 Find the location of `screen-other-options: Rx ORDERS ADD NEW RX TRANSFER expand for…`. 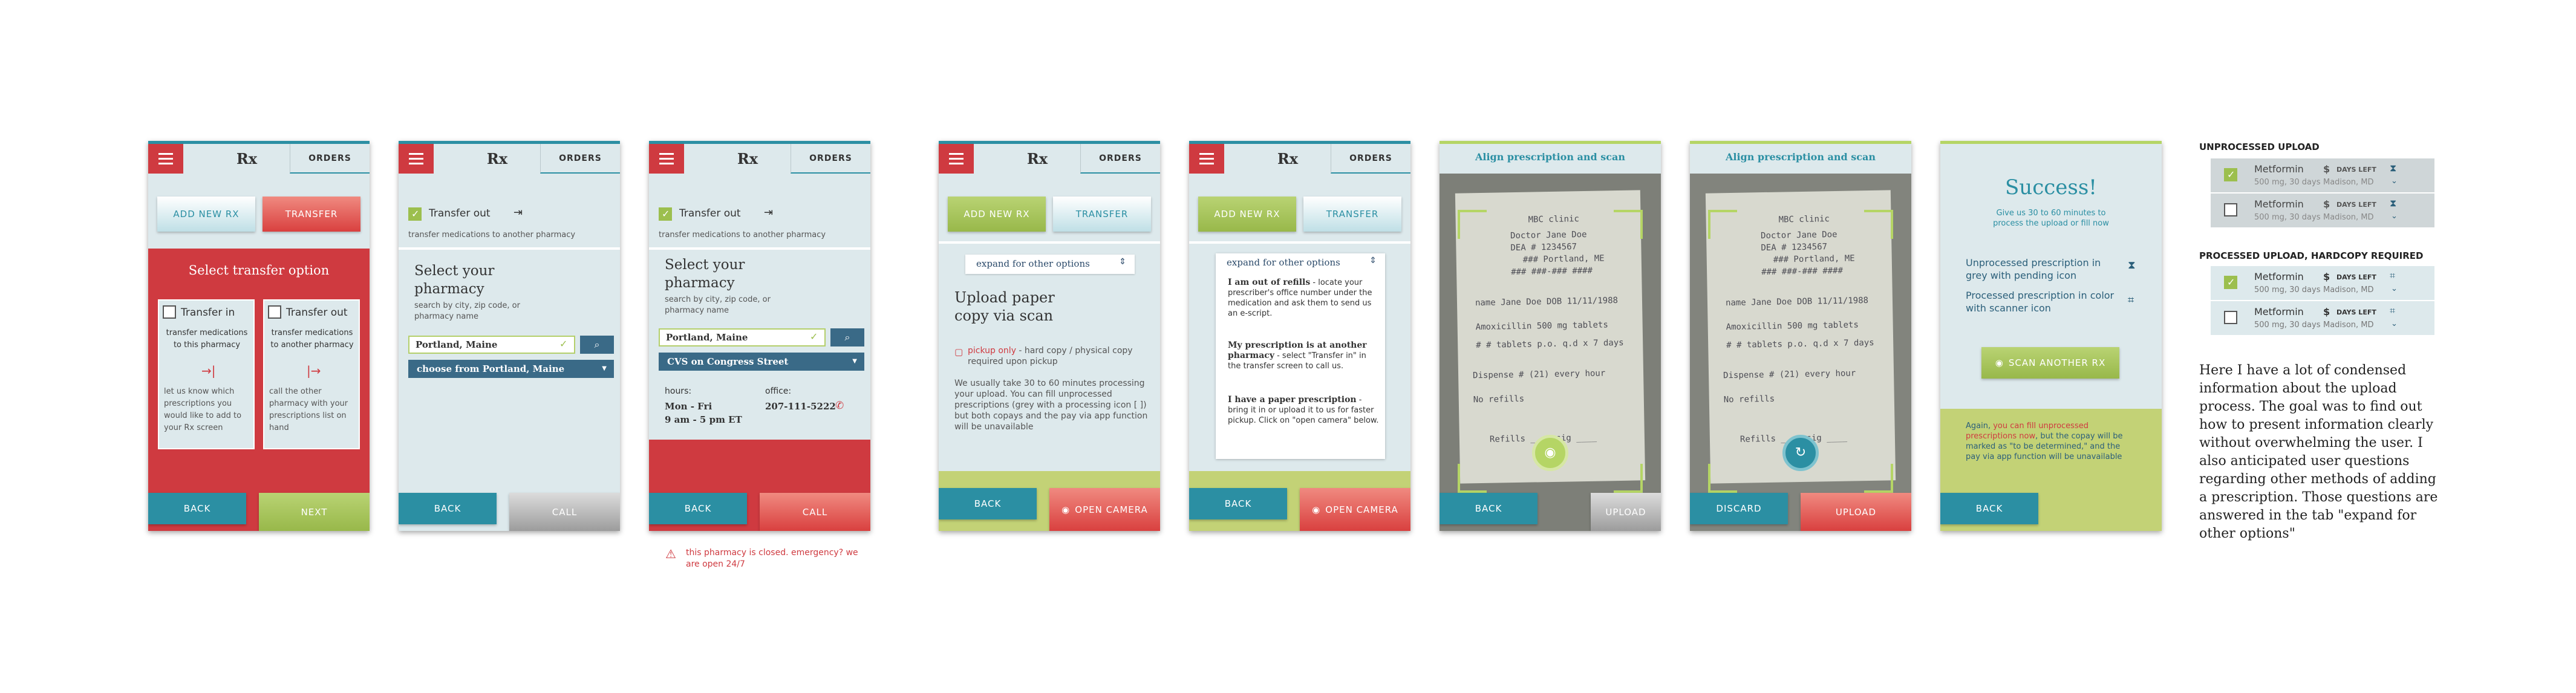

screen-other-options: Rx ORDERS ADD NEW RX TRANSFER expand for… is located at coordinates (1299, 336).